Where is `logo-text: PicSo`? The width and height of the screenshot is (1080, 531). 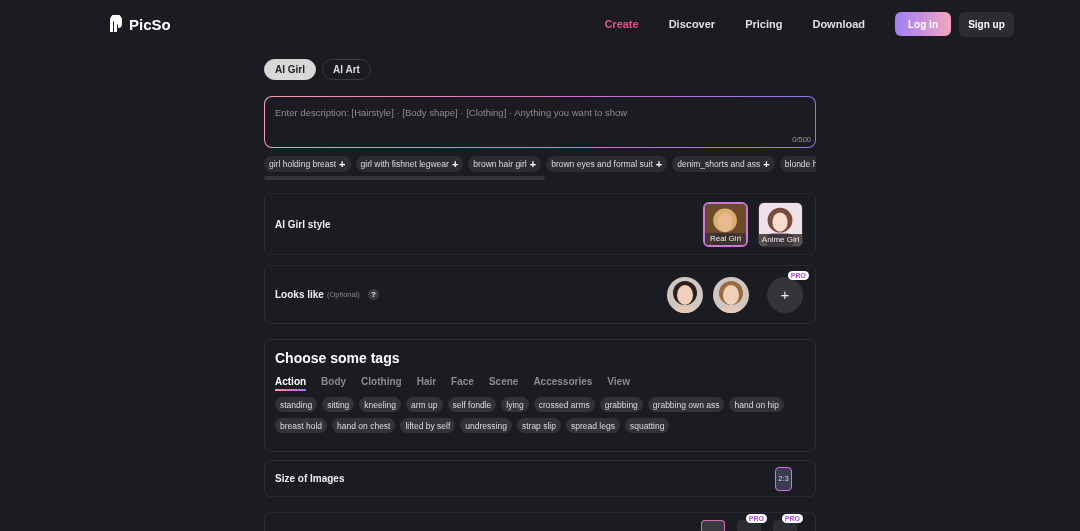 logo-text: PicSo is located at coordinates (150, 24).